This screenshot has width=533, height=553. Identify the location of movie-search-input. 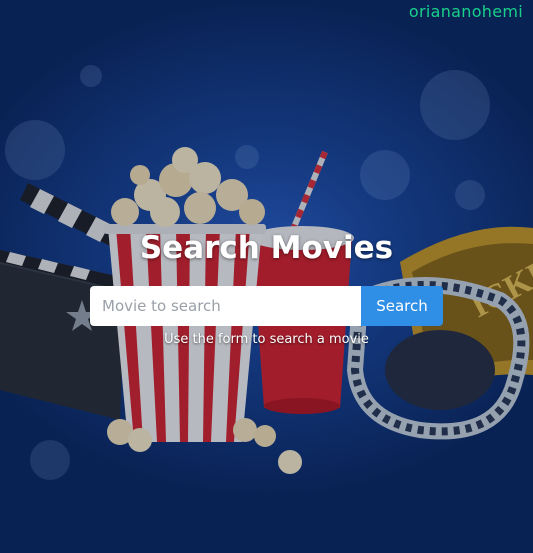
(225, 306).